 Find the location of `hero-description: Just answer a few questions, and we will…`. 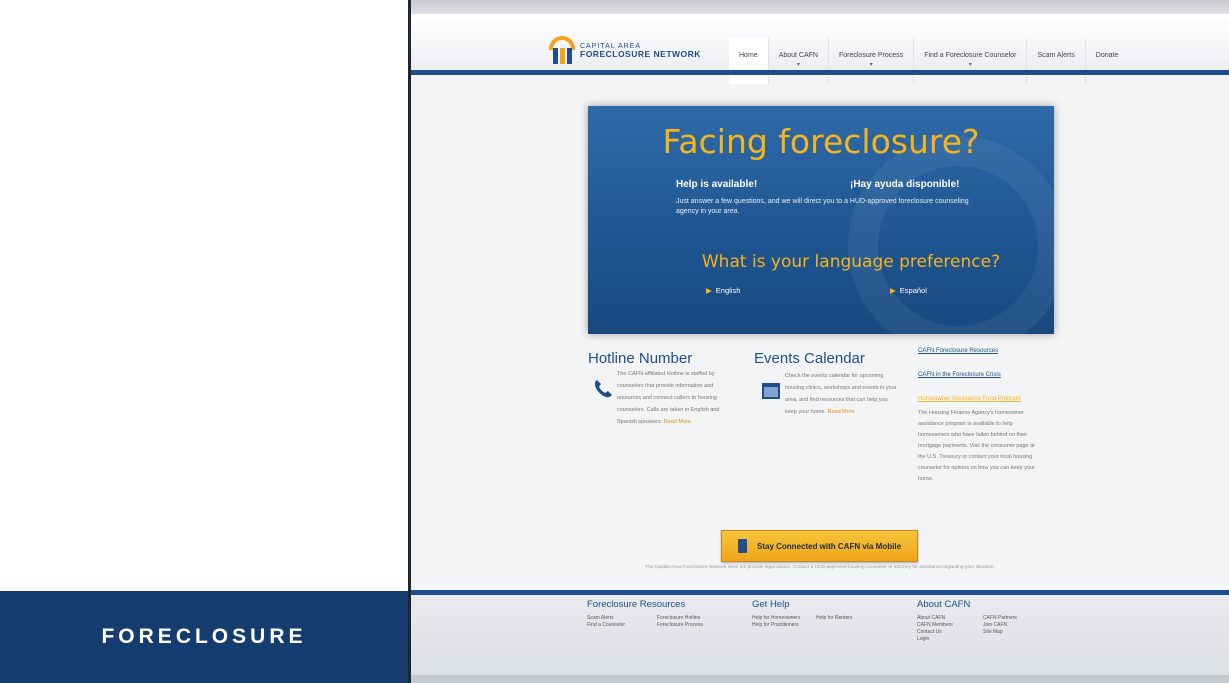

hero-description: Just answer a few questions, and we will… is located at coordinates (822, 206).